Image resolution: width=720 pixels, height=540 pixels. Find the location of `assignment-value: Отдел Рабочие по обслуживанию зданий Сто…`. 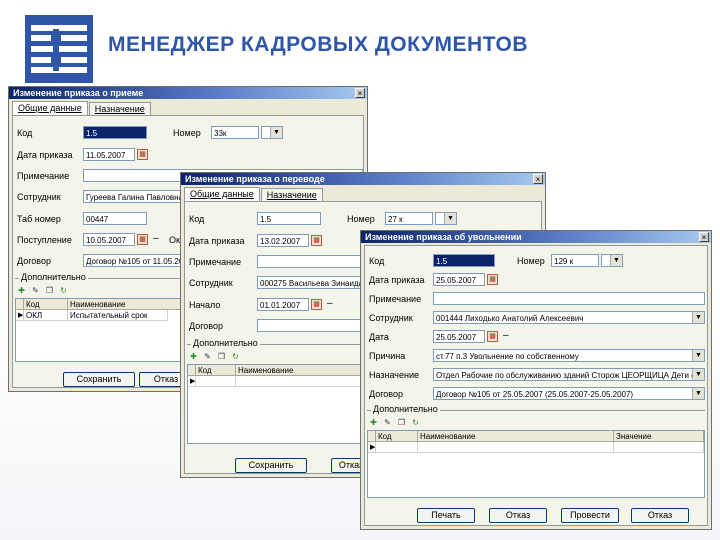

assignment-value: Отдел Рабочие по обслуживанию зданий Сто… is located at coordinates (570, 375).